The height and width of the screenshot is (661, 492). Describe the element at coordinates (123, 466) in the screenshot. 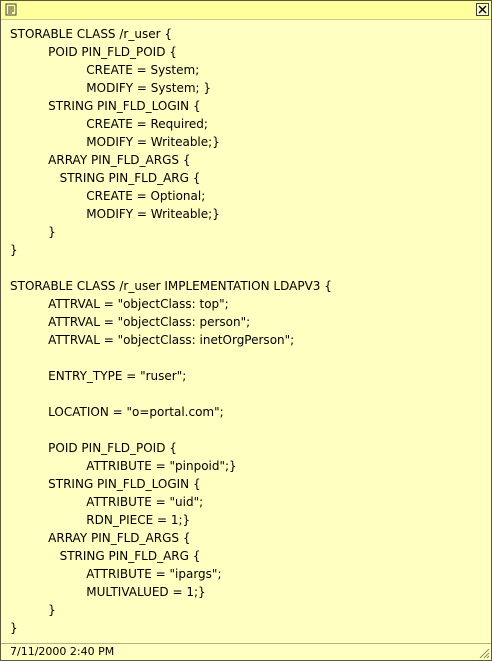

I see `note-text-line: ATTRIBUTE = "pinpoid";}` at that location.